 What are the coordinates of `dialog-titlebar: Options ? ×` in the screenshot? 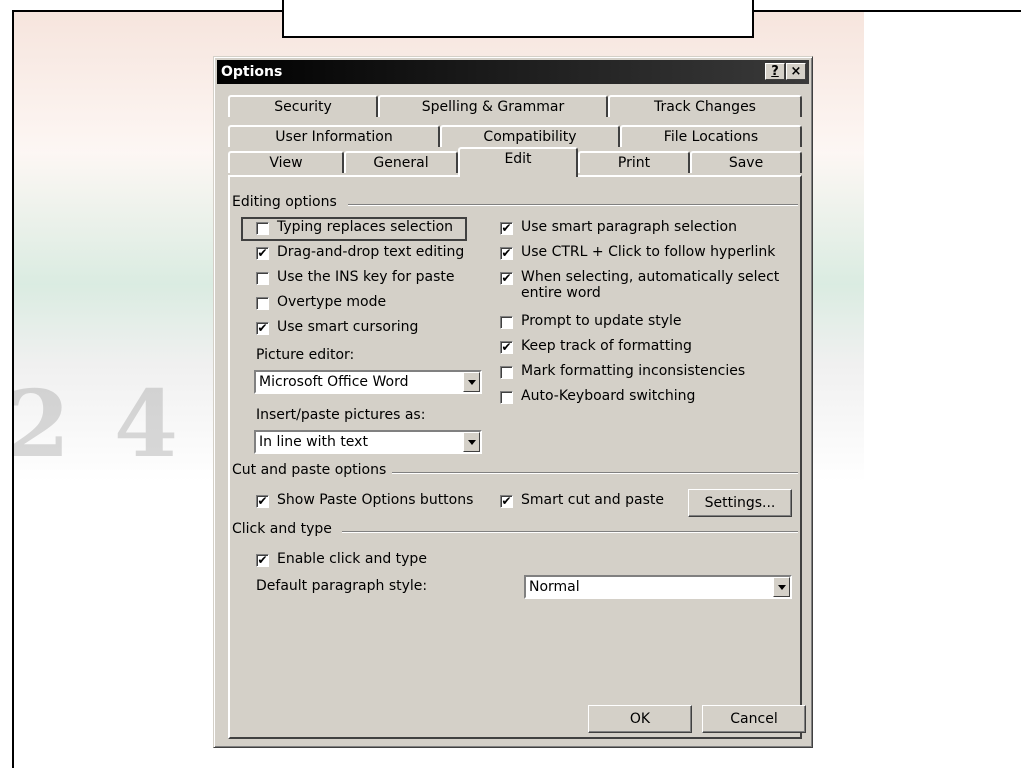 It's located at (513, 72).